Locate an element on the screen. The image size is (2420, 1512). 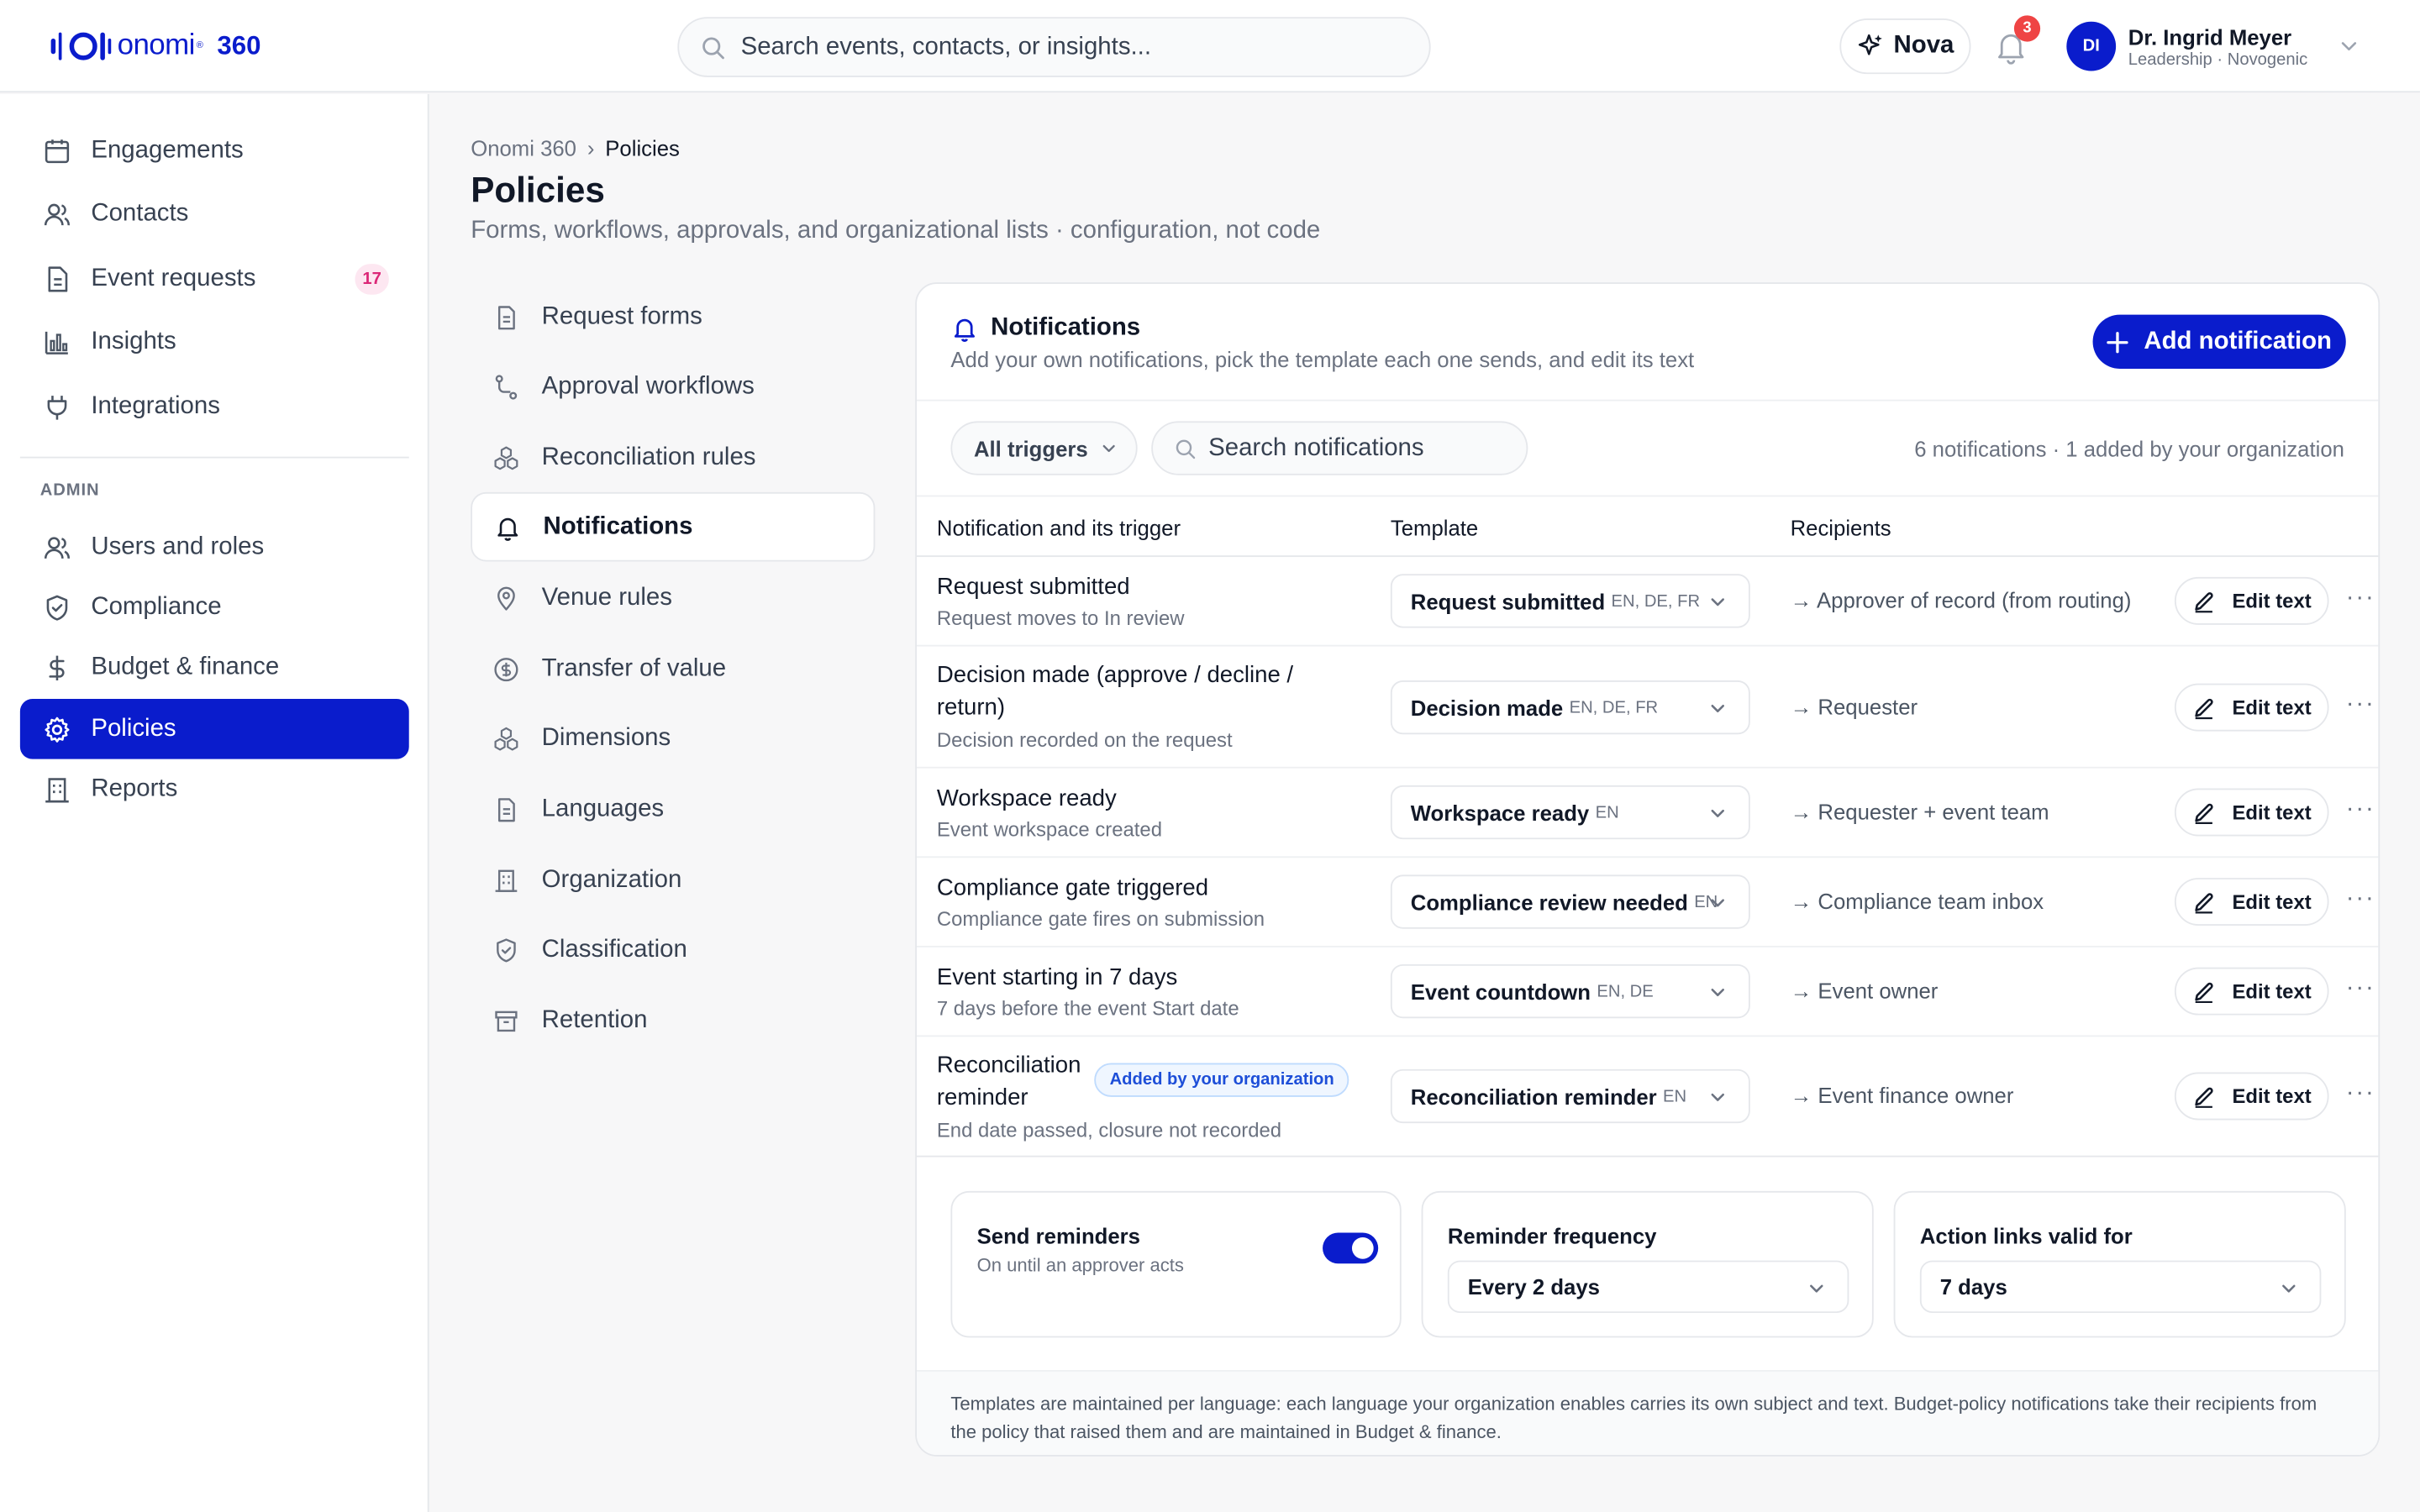
user-name: Dr. Ingrid Meyer is located at coordinates (2209, 36).